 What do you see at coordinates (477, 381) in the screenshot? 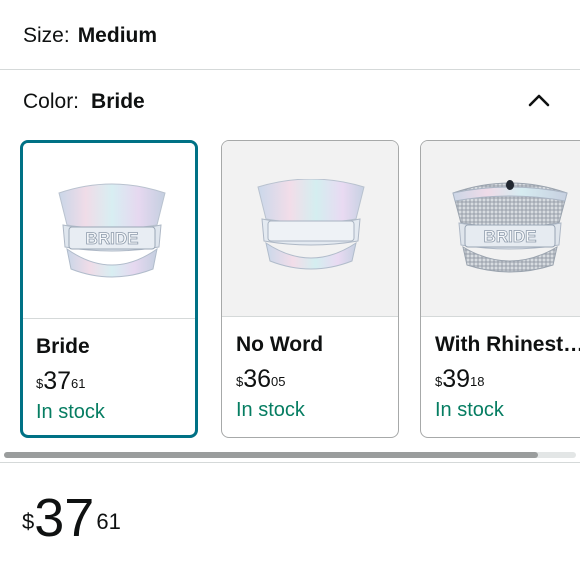
I see `price-cents: 18` at bounding box center [477, 381].